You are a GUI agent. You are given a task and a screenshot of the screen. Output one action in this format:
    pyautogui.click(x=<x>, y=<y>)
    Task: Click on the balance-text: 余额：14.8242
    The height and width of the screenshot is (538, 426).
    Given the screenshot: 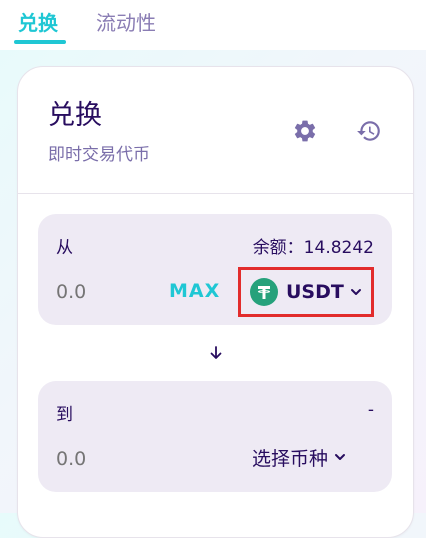 What is the action you would take?
    pyautogui.click(x=313, y=248)
    